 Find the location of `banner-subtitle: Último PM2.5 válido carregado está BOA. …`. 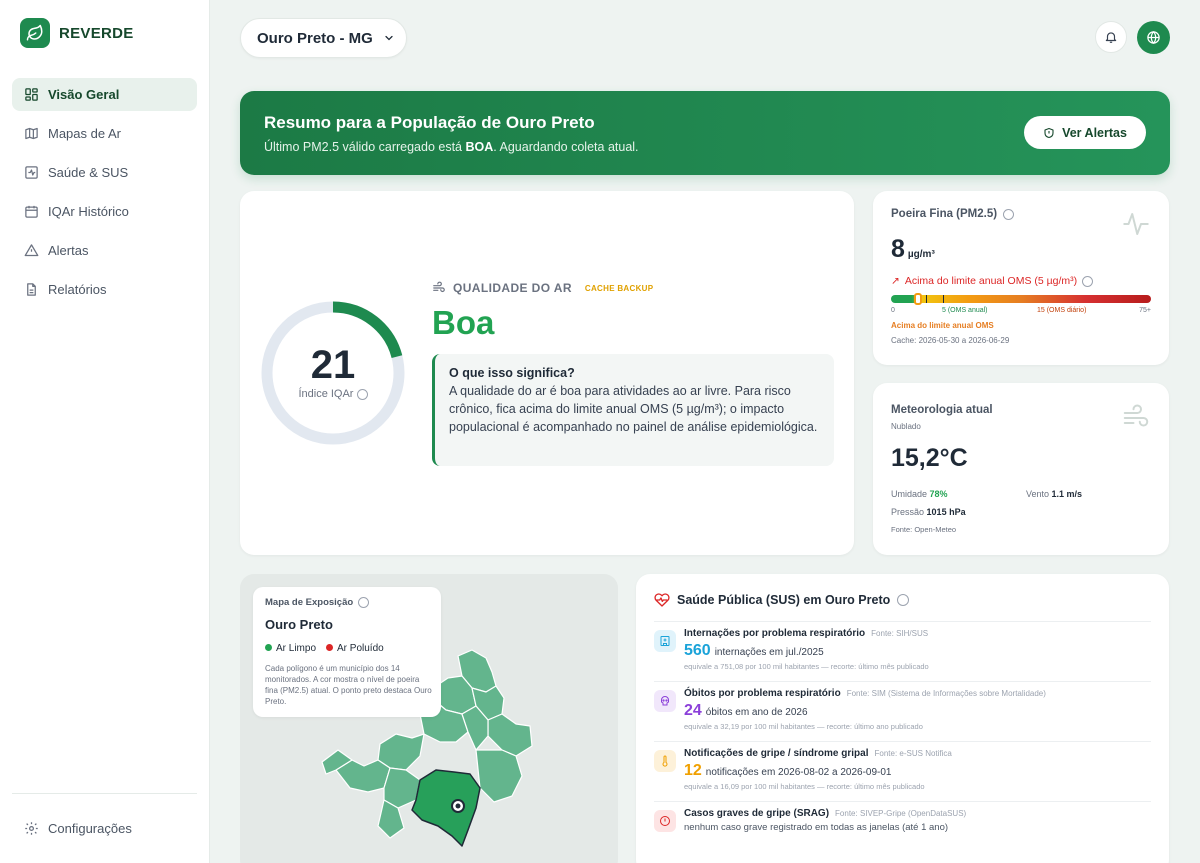

banner-subtitle: Último PM2.5 válido carregado está BOA. … is located at coordinates (451, 147).